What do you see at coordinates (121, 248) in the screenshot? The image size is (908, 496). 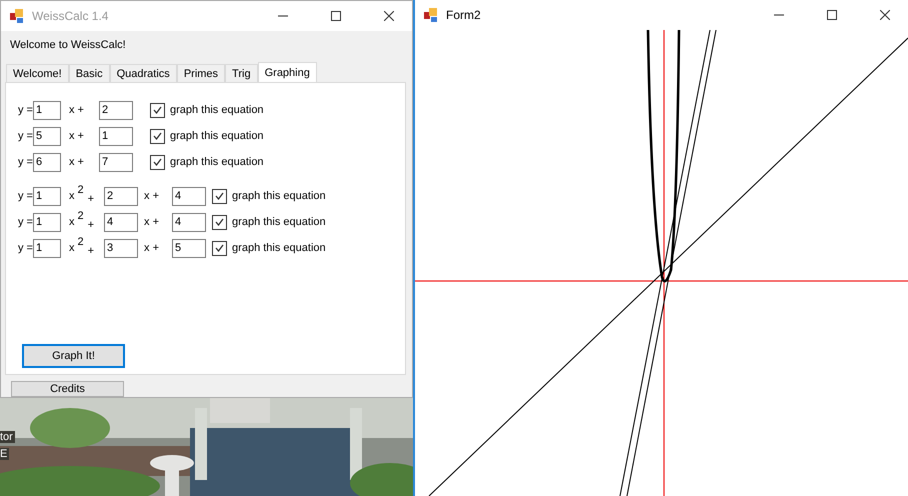 I see `input-field: 3` at bounding box center [121, 248].